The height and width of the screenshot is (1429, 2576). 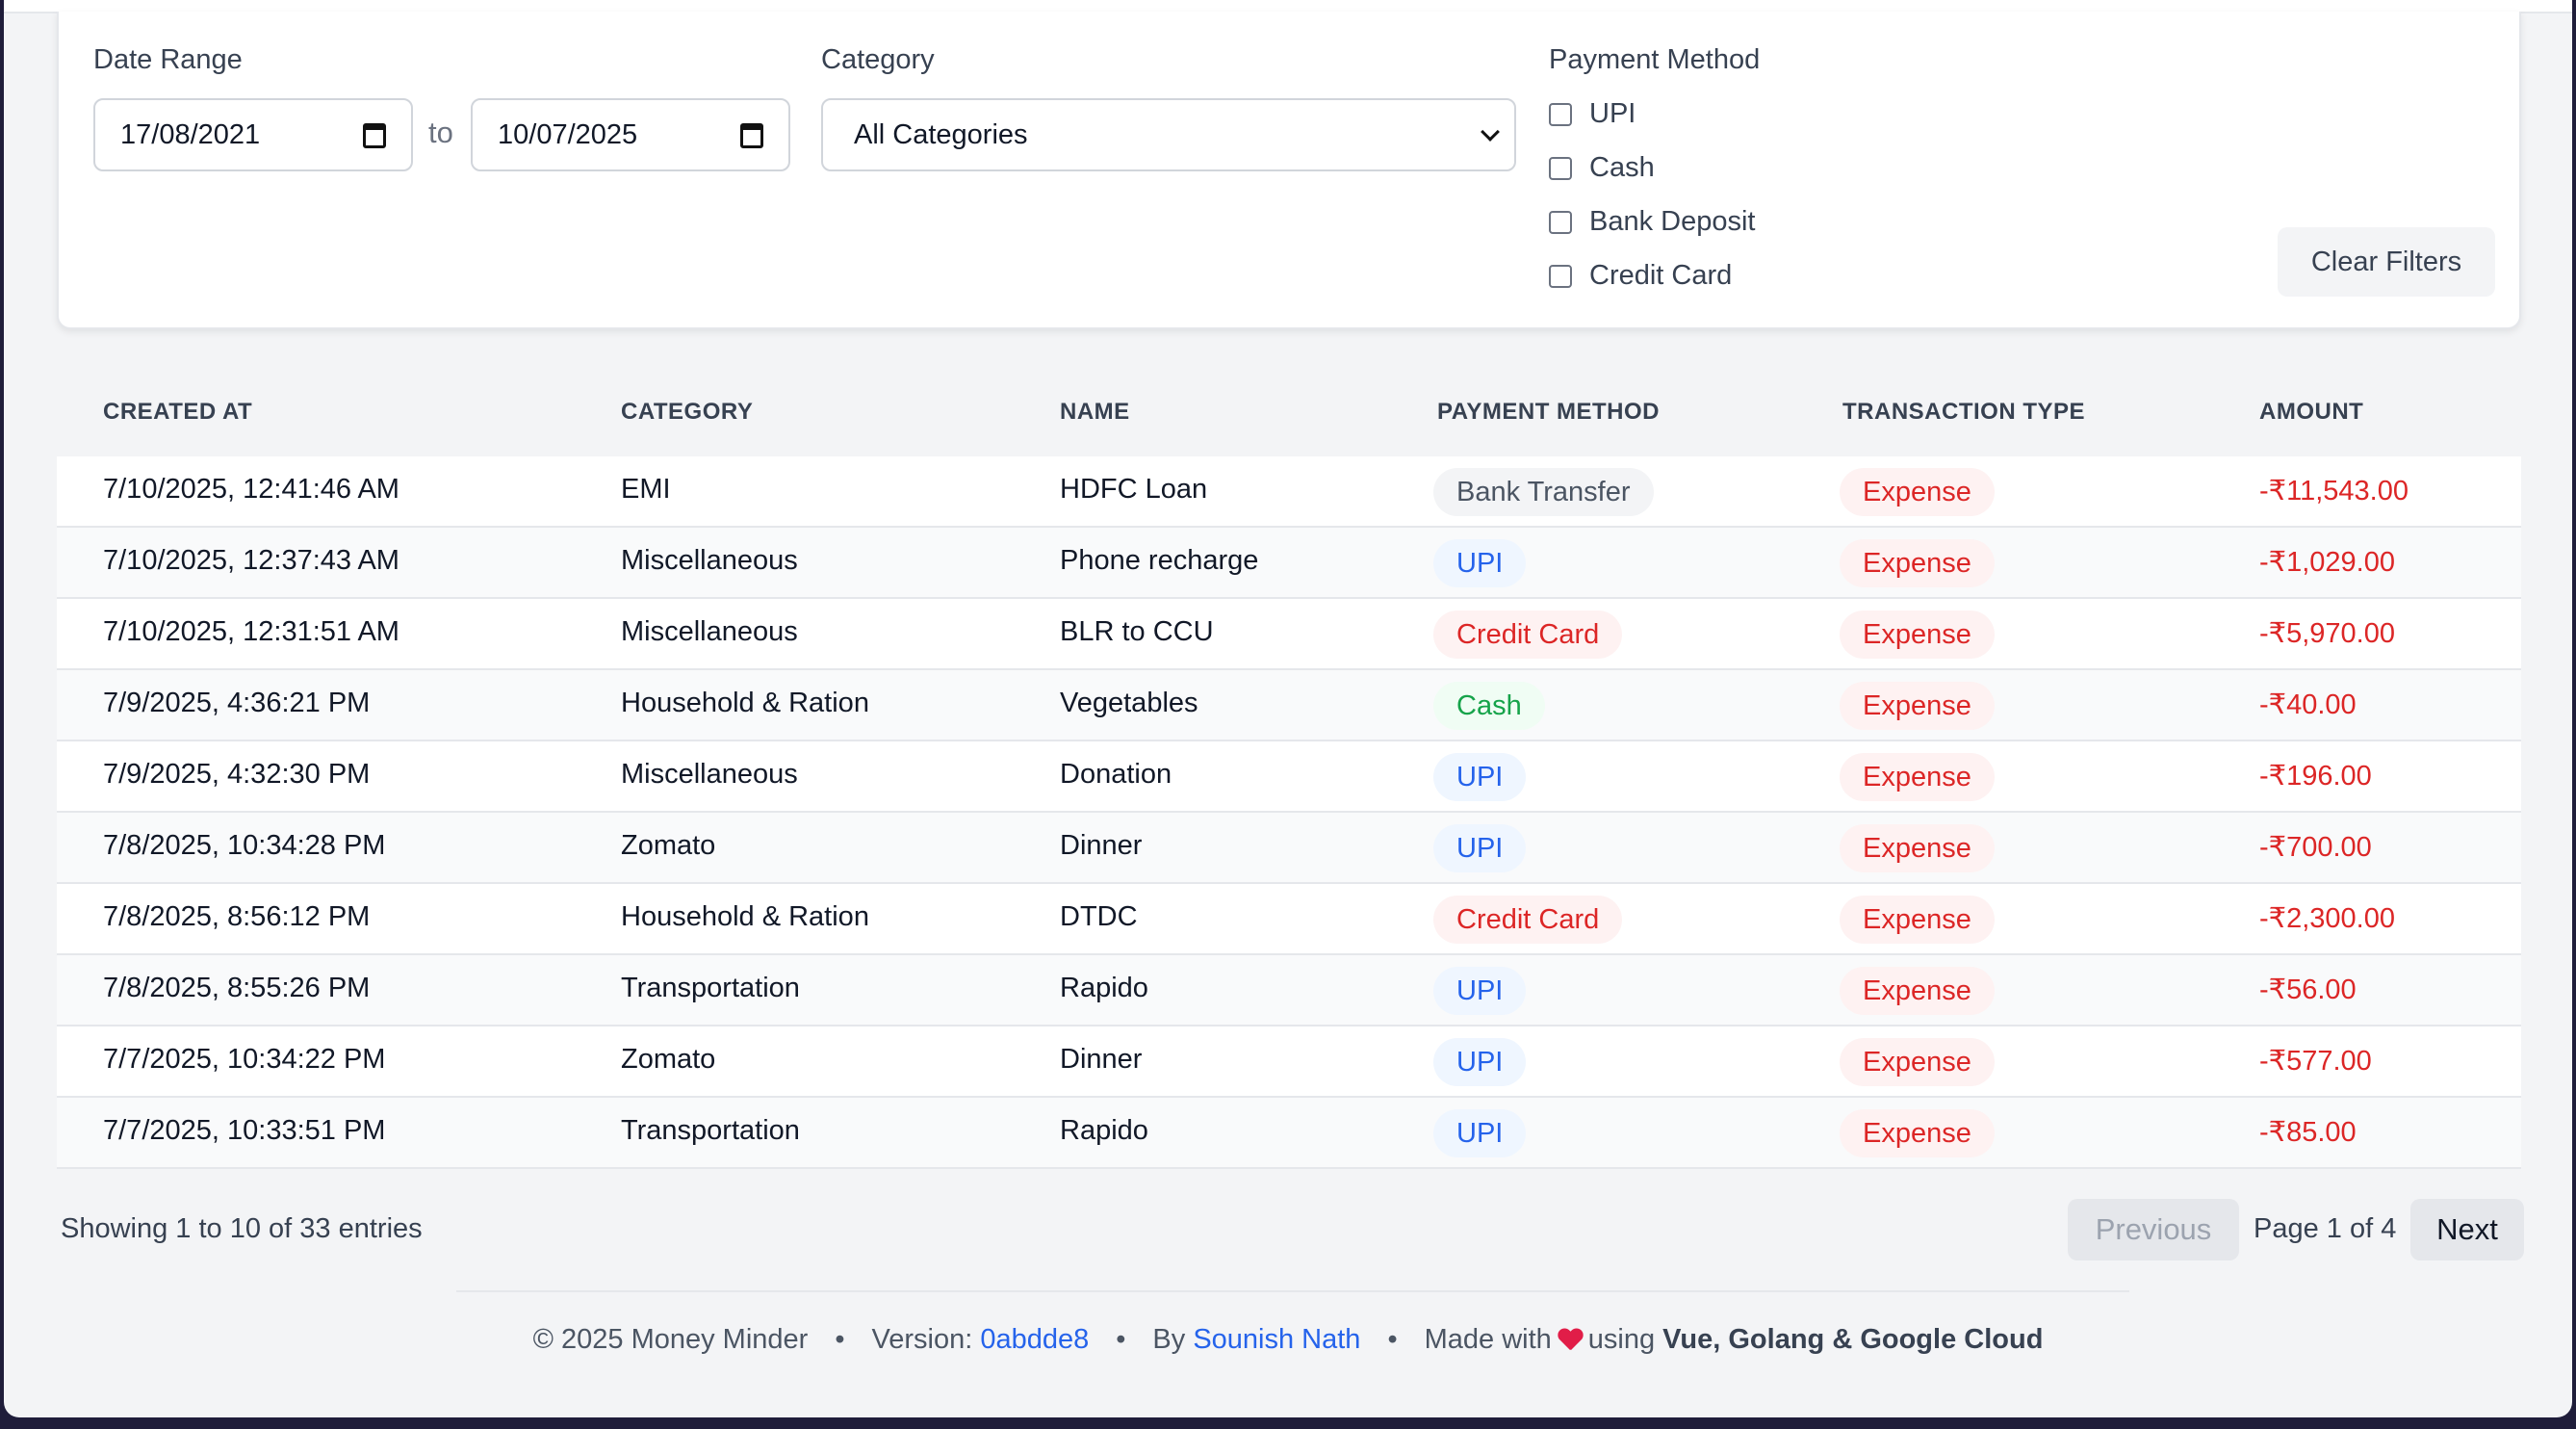 What do you see at coordinates (2327, 563) in the screenshot?
I see `cell-amount: -₹1,029.00` at bounding box center [2327, 563].